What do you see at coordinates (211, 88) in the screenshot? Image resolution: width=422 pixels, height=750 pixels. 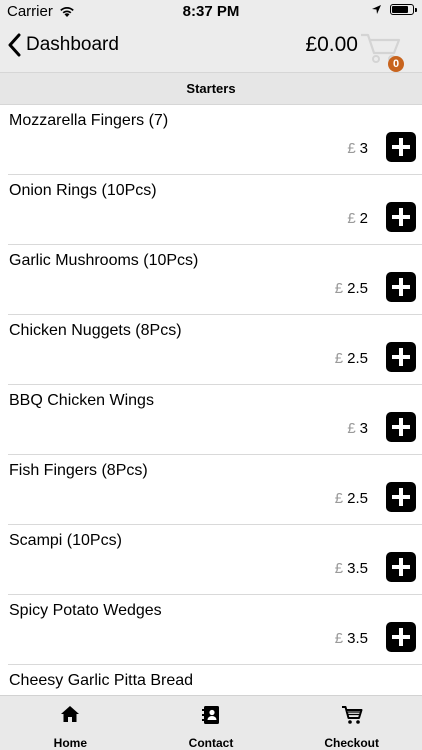 I see `section-title: Starters` at bounding box center [211, 88].